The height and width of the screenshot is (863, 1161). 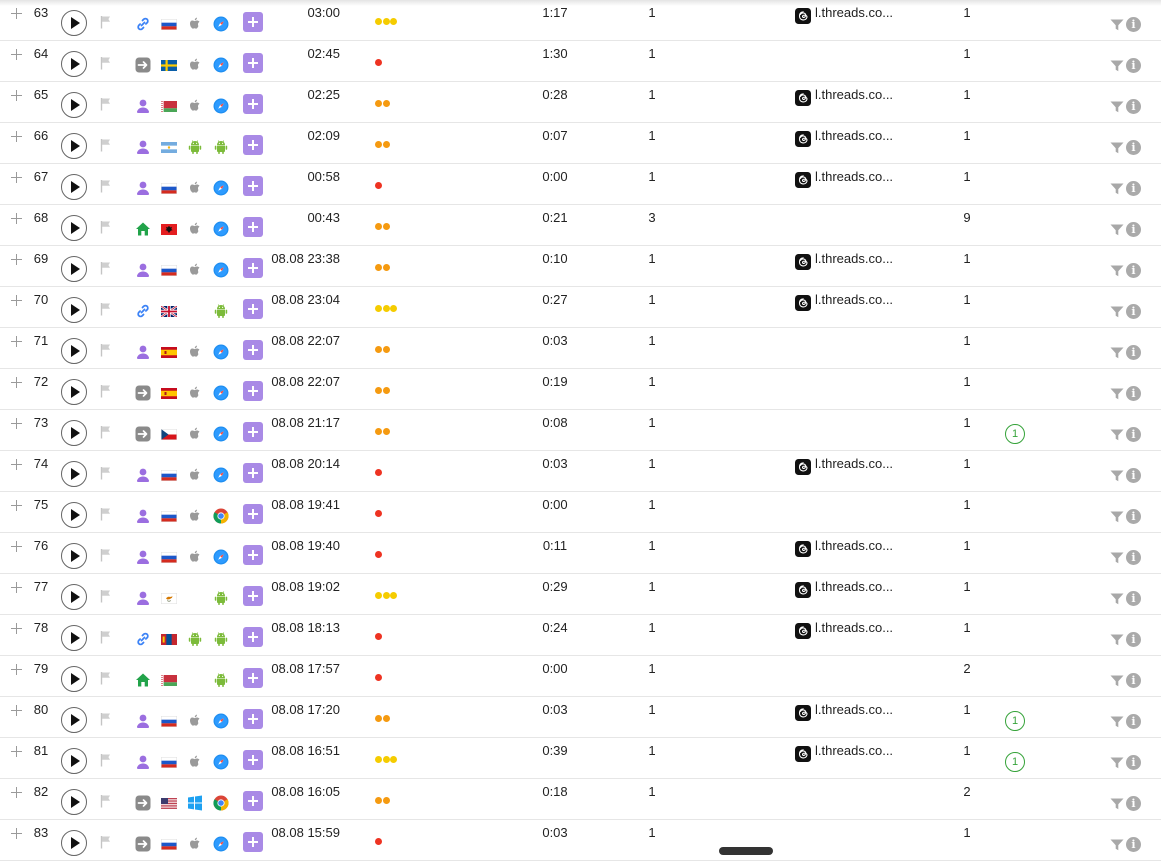 I want to click on table-row: 80 08.08 17:20 0:03 1 l.threads.co... 1 1 i, so click(x=580, y=717).